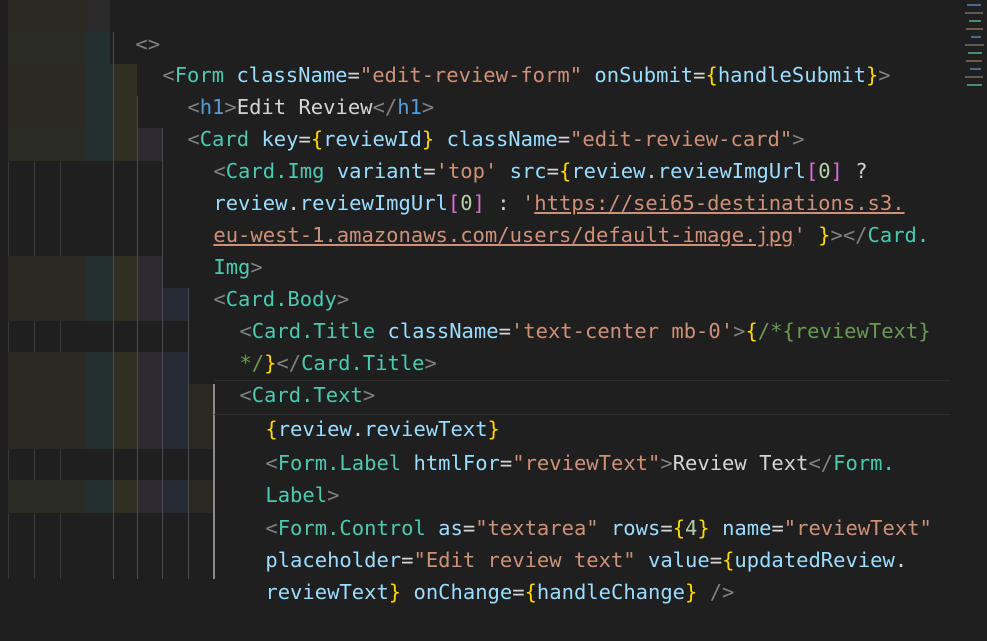 Image resolution: width=987 pixels, height=641 pixels. What do you see at coordinates (975, 55) in the screenshot?
I see `minimap` at bounding box center [975, 55].